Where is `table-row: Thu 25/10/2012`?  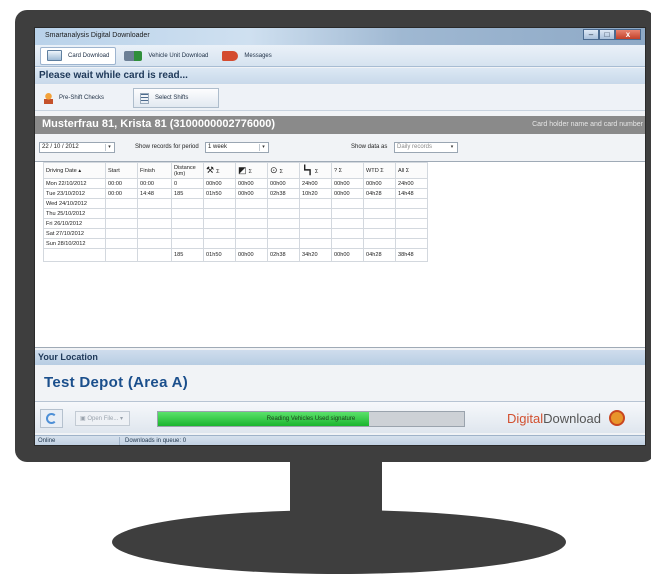 table-row: Thu 25/10/2012 is located at coordinates (235, 213).